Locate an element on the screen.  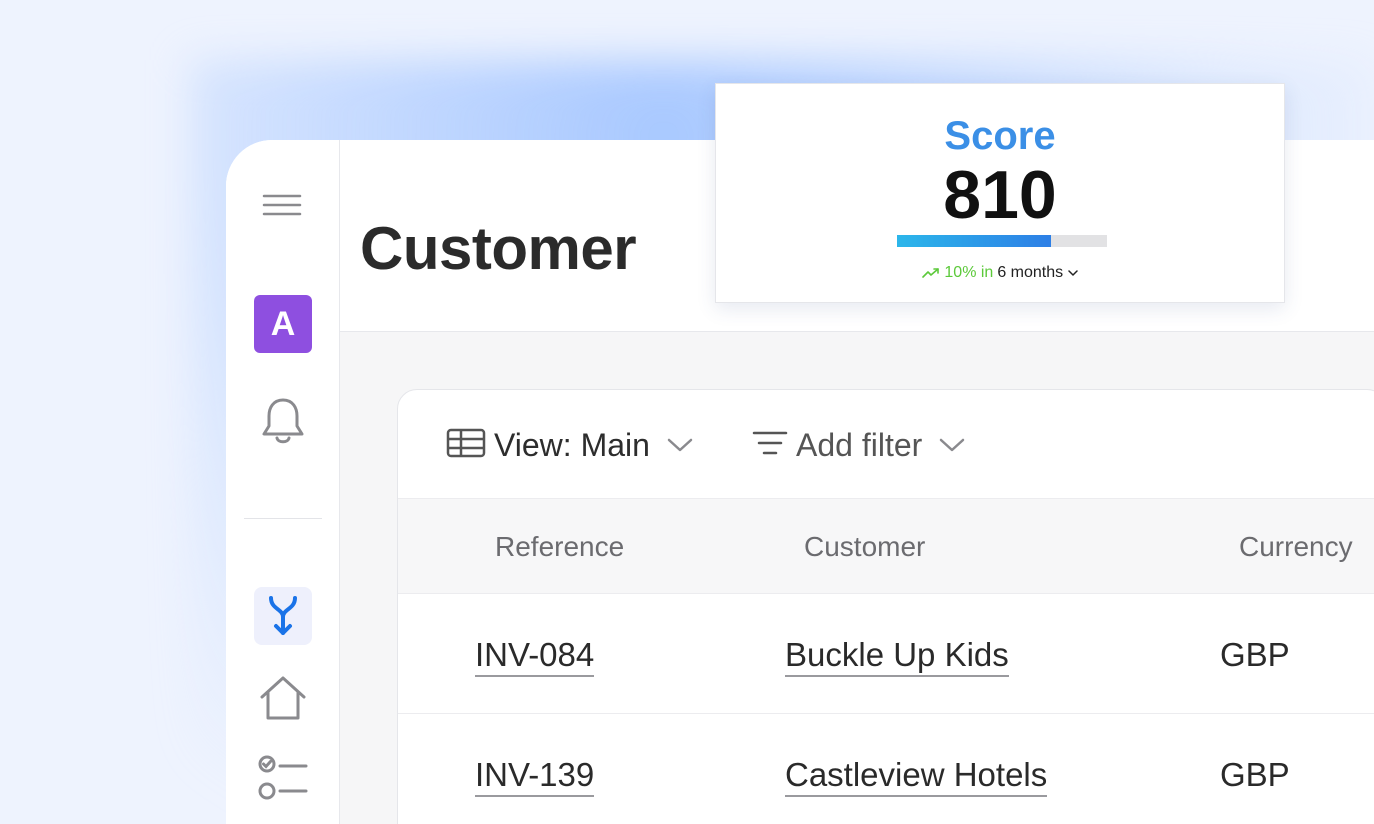
view-selector: View: Main is located at coordinates (570, 445).